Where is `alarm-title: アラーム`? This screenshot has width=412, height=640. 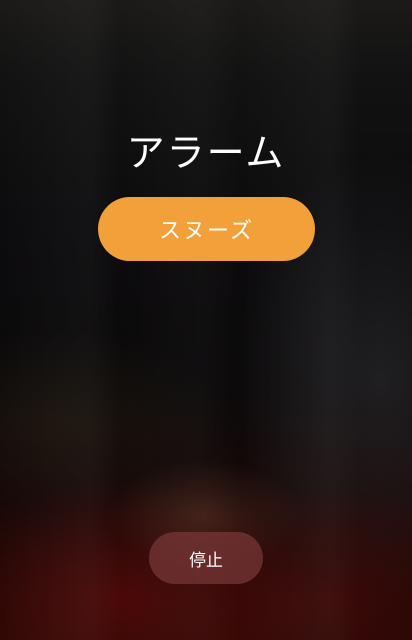
alarm-title: アラーム is located at coordinates (206, 153).